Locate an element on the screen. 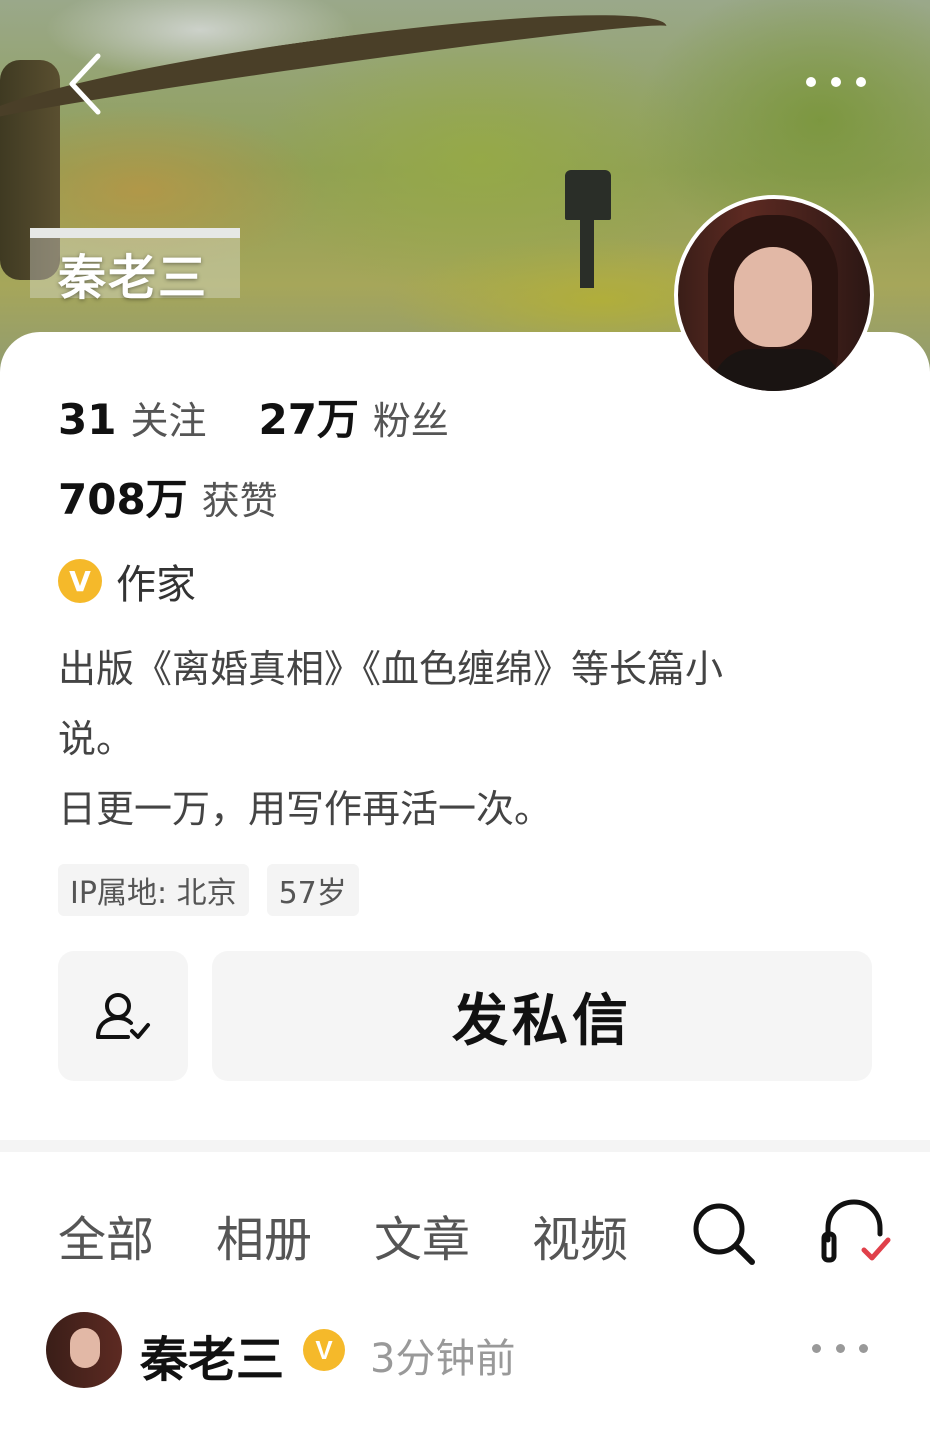 This screenshot has width=930, height=1445. tab-videos: 视频 is located at coordinates (580, 1235).